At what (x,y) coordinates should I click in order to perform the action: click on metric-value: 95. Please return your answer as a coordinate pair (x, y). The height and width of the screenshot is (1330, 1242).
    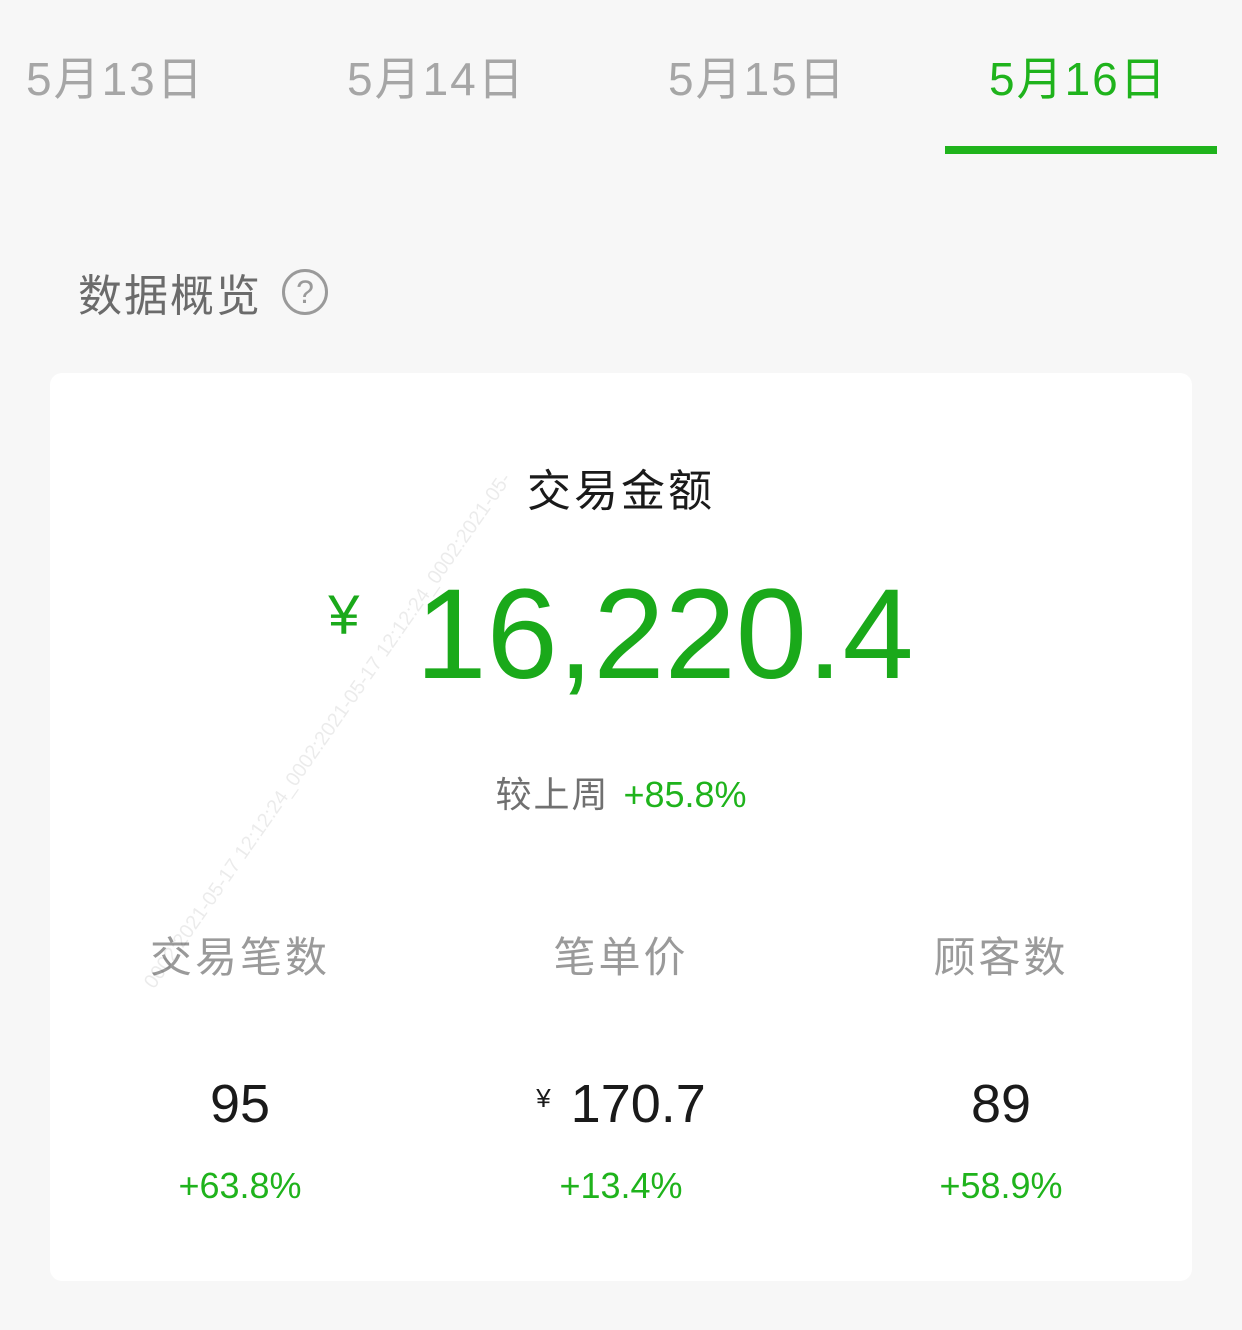
    Looking at the image, I should click on (240, 1104).